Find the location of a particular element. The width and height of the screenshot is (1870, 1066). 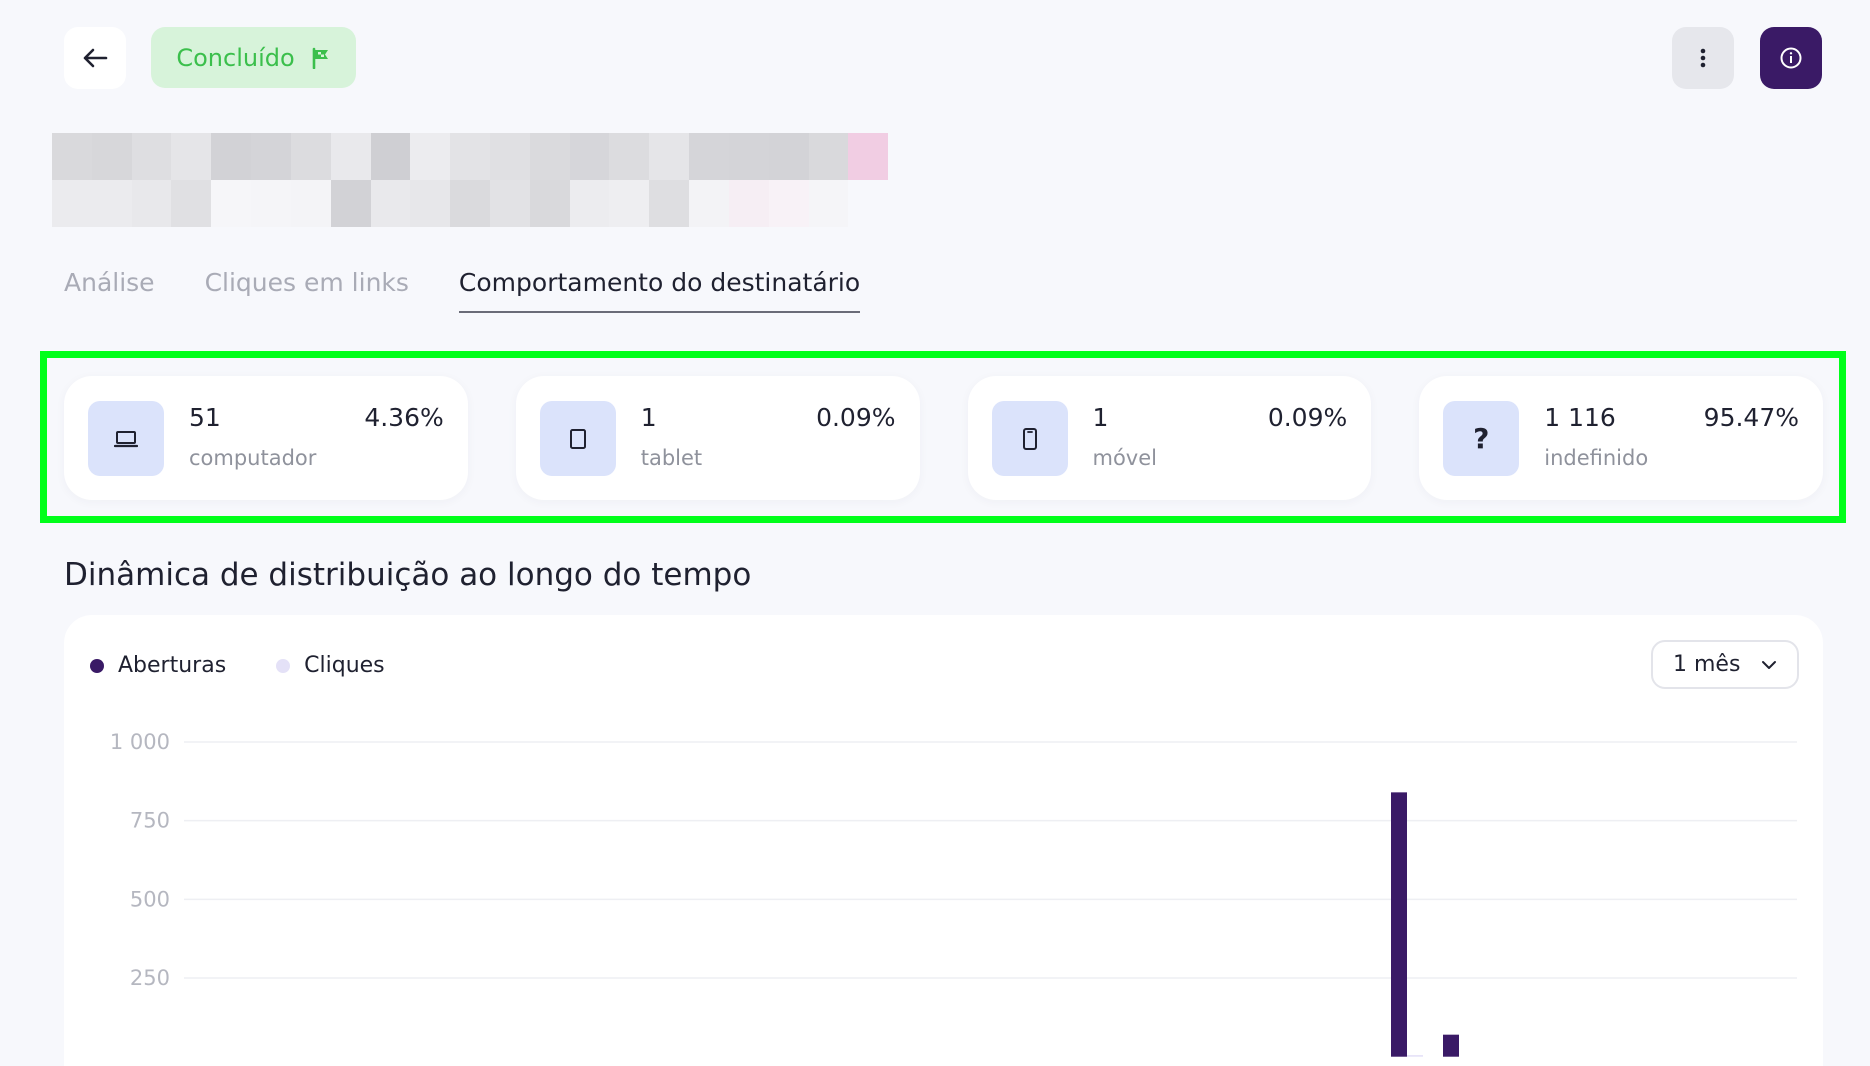

y-tick-label: 250 is located at coordinates (150, 978).